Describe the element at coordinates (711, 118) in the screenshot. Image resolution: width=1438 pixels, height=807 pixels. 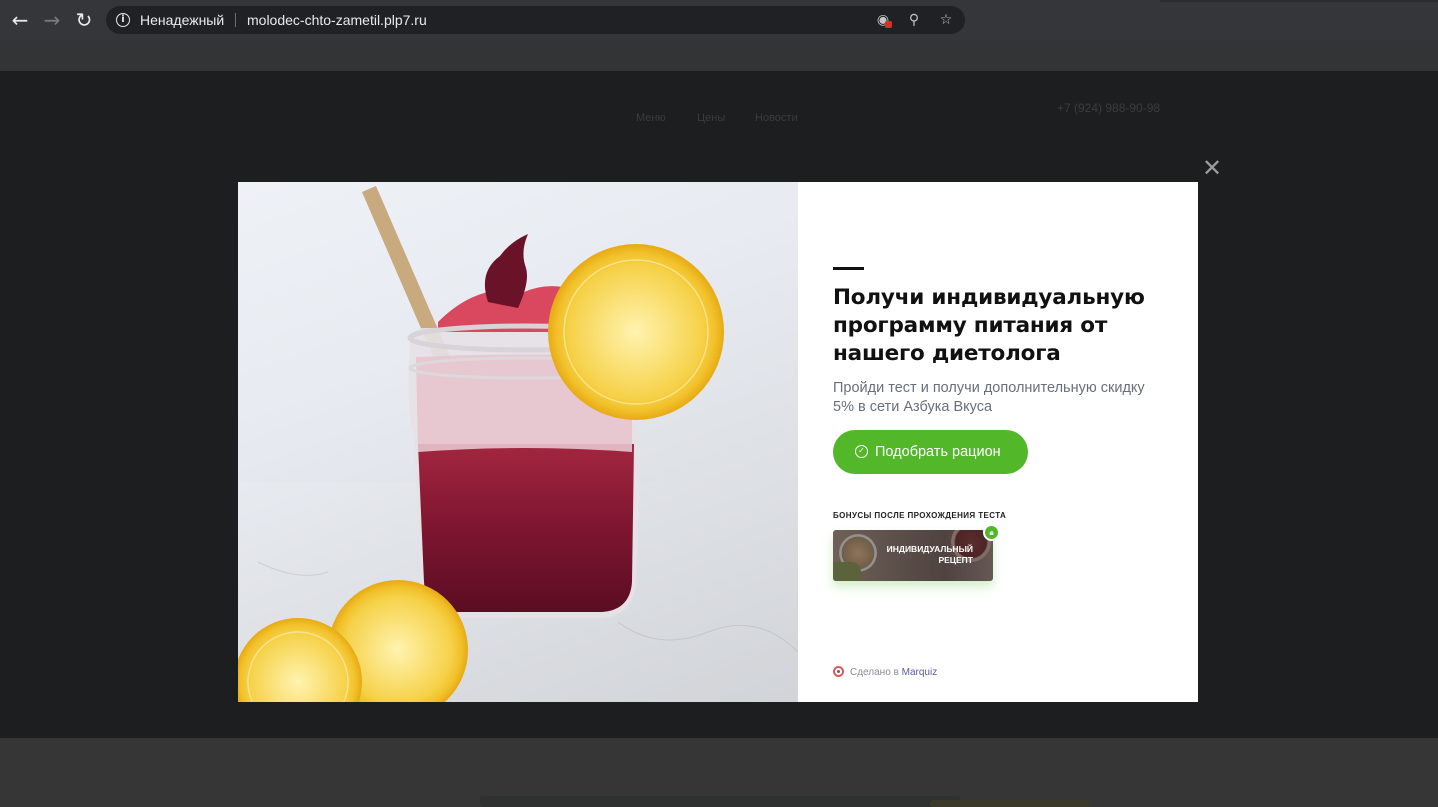
I see `bg-nav-prices: Цены` at that location.